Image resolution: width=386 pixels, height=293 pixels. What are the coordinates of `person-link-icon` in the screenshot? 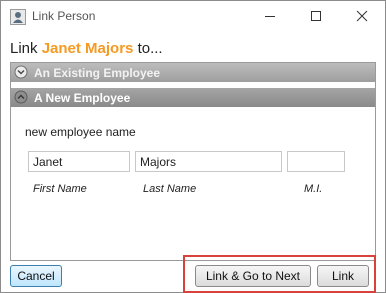 It's located at (18, 17).